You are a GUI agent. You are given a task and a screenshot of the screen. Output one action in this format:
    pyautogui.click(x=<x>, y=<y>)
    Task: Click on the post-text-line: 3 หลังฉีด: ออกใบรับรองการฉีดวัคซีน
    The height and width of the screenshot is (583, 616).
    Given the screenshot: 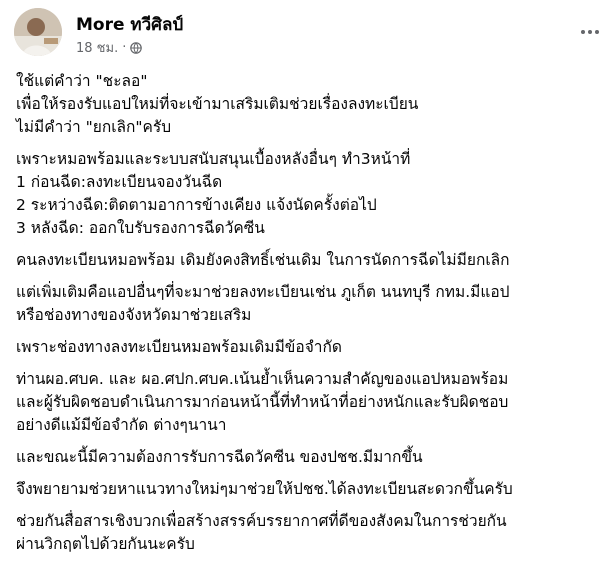 What is the action you would take?
    pyautogui.click(x=140, y=228)
    